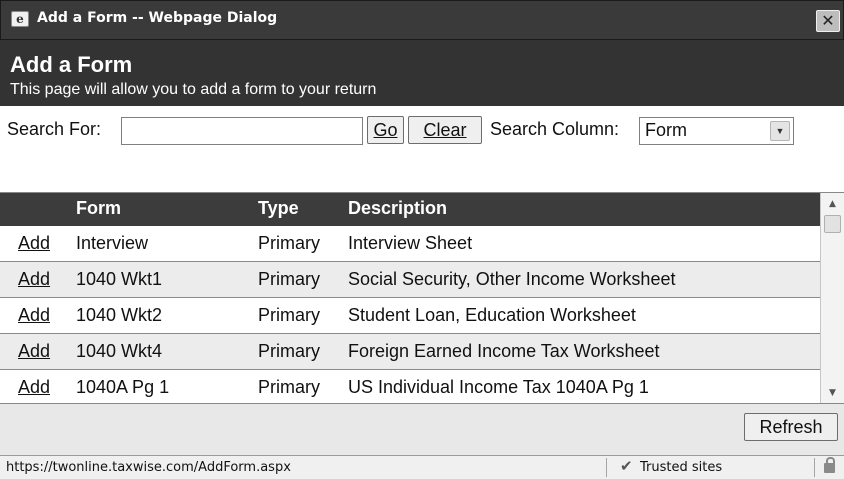  I want to click on grid-header: Form Type Description, so click(410, 209).